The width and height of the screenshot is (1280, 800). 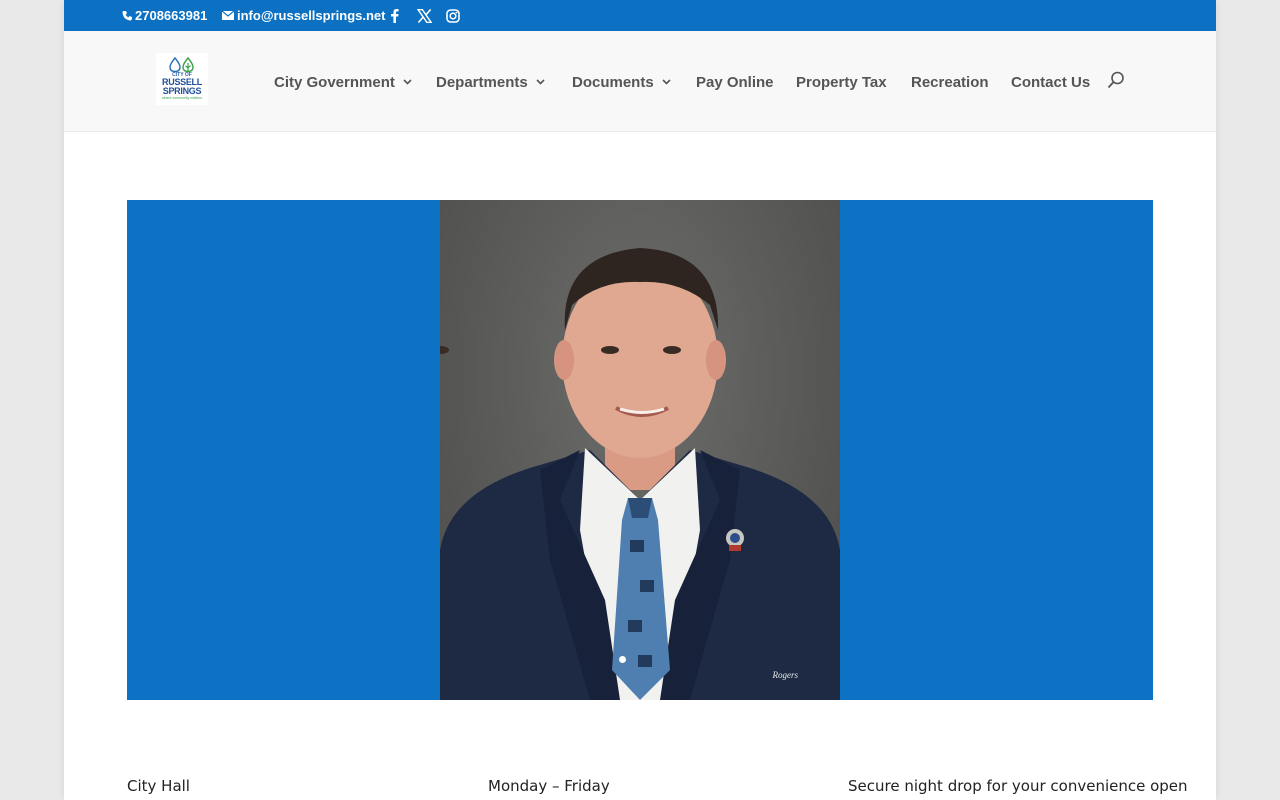 I want to click on nav-pay-online: Pay Online, so click(x=735, y=82).